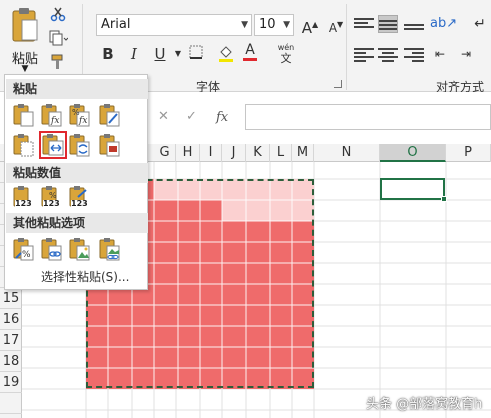  Describe the element at coordinates (443, 24) in the screenshot. I see `orientation-icon: ab↗` at that location.